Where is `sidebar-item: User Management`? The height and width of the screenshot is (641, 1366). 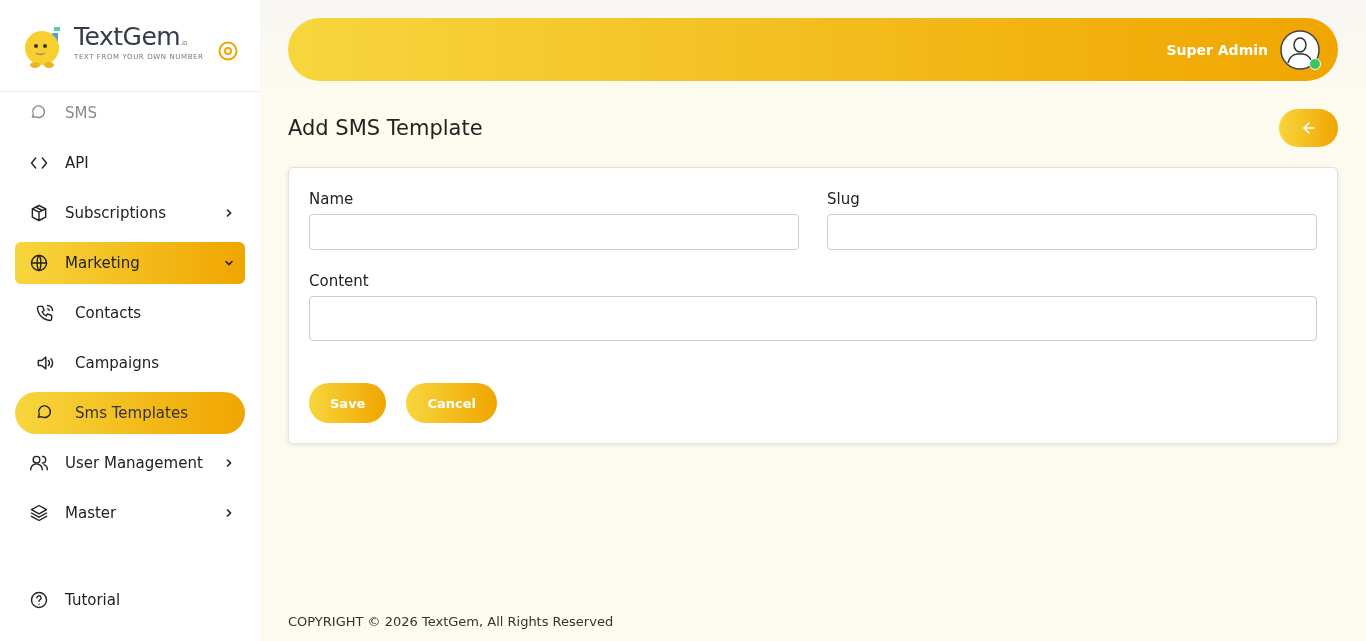
sidebar-item: User Management is located at coordinates (130, 463).